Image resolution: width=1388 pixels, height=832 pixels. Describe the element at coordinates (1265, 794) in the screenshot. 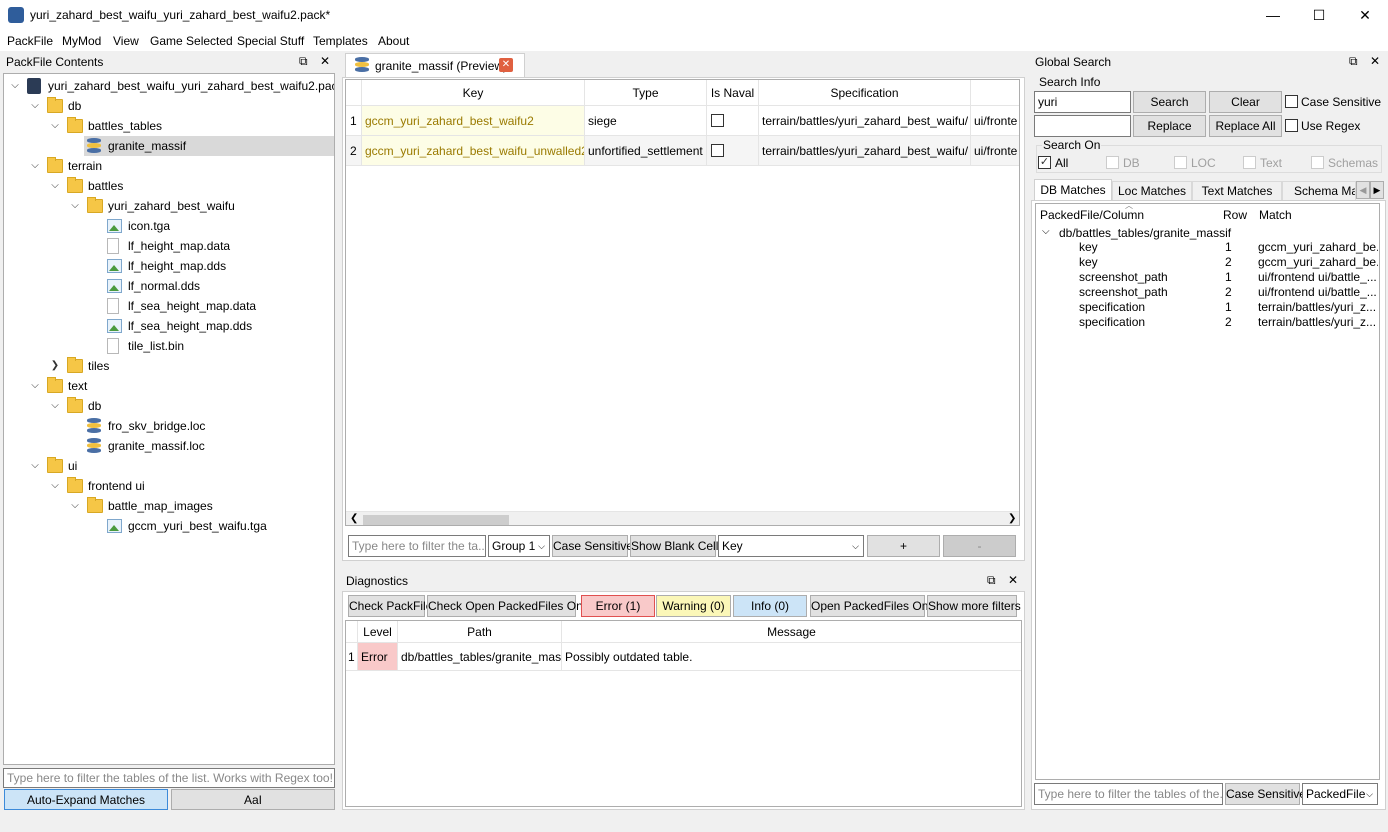

I see `matches-case-sensitive-button: Case Sensitive` at that location.